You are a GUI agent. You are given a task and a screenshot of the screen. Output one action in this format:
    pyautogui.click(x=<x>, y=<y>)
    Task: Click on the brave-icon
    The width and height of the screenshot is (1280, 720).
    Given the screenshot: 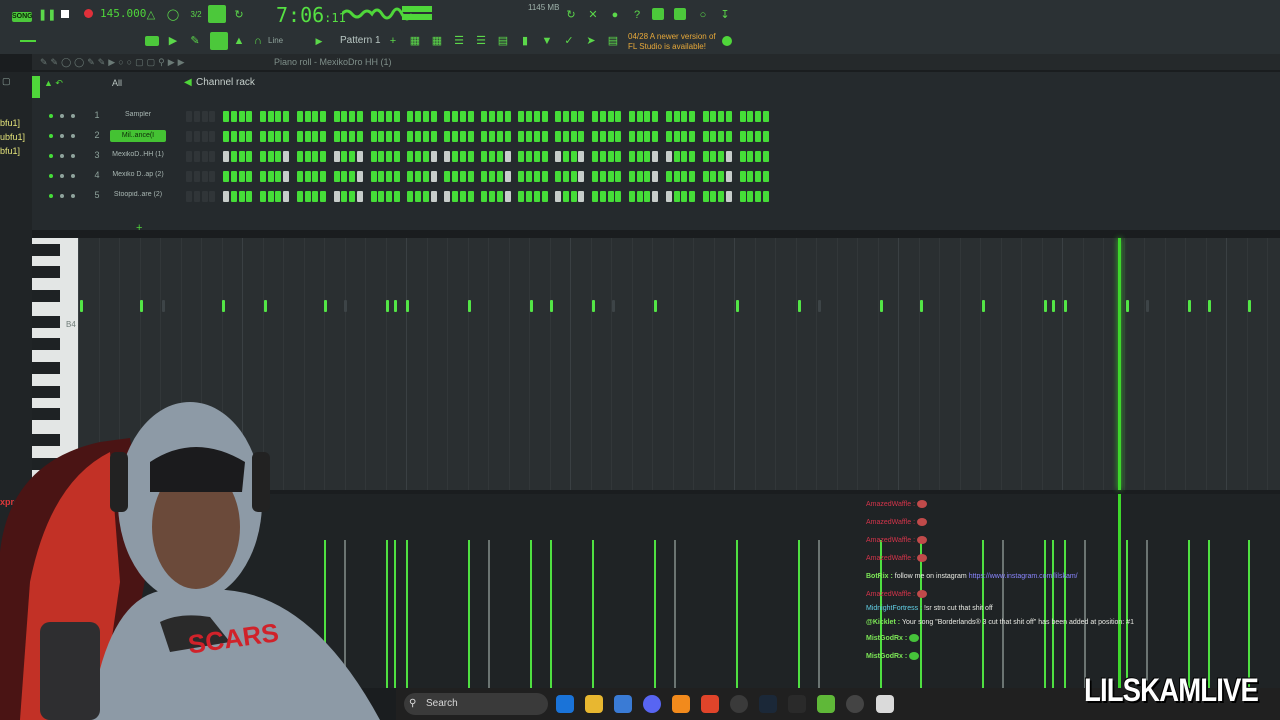 What is the action you would take?
    pyautogui.click(x=710, y=704)
    